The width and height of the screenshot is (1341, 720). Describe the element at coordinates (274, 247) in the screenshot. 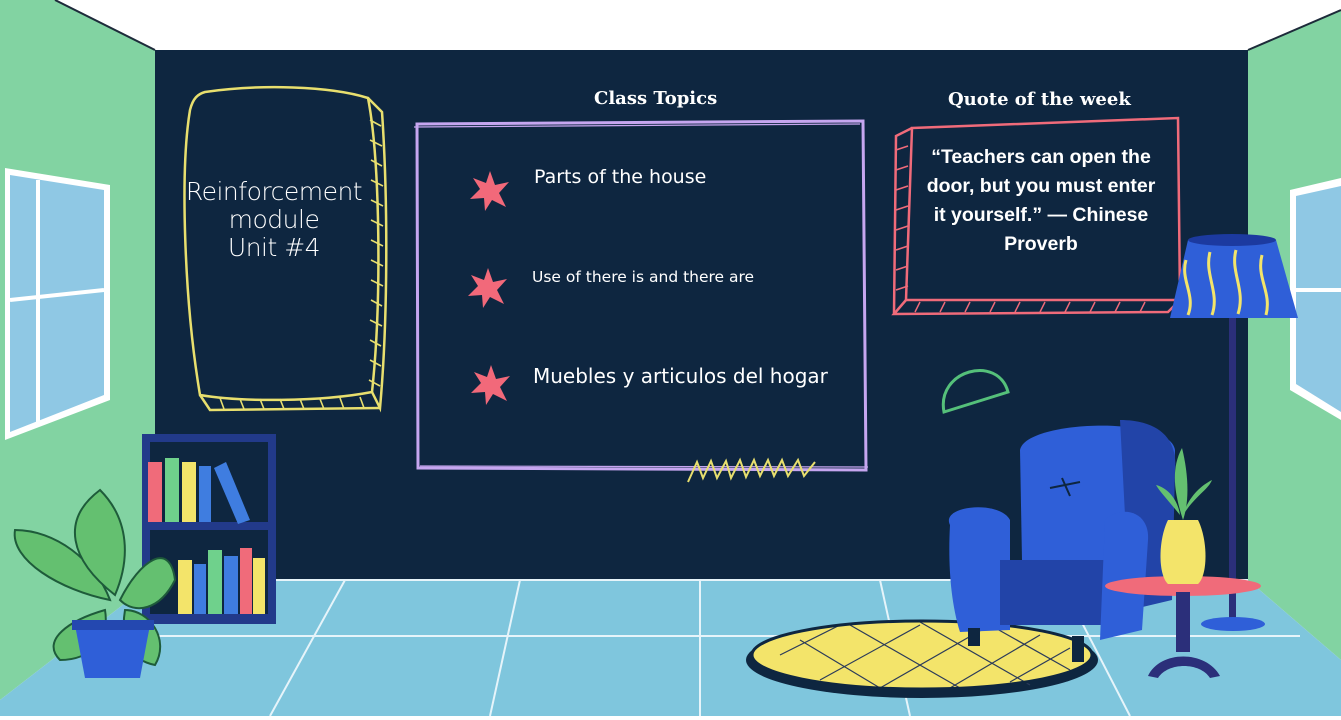

I see `title-line-3: Unit #4` at that location.